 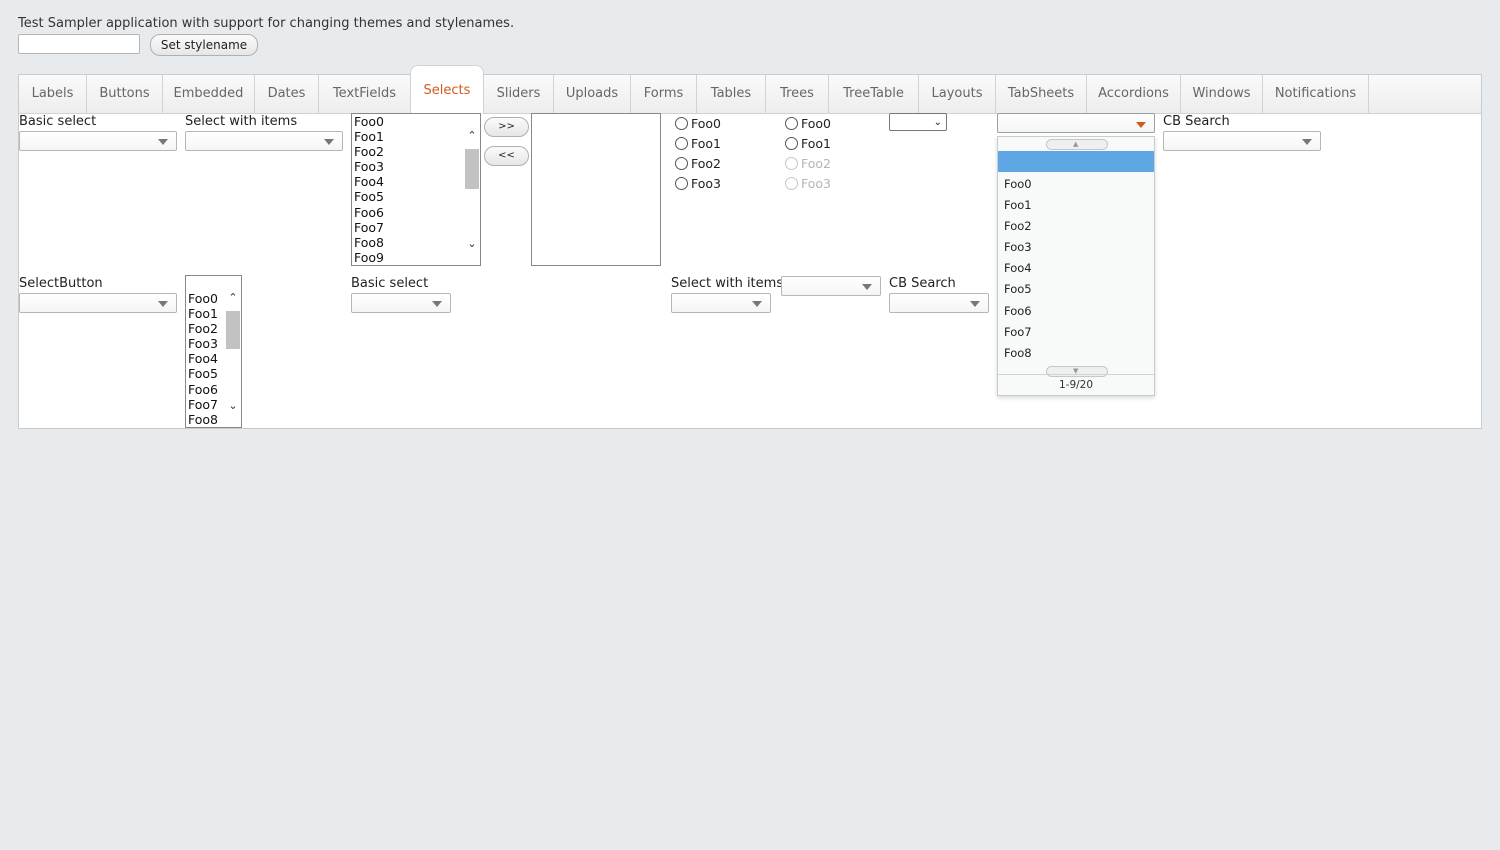 What do you see at coordinates (58, 121) in the screenshot?
I see `basic-select-caption: Basic select` at bounding box center [58, 121].